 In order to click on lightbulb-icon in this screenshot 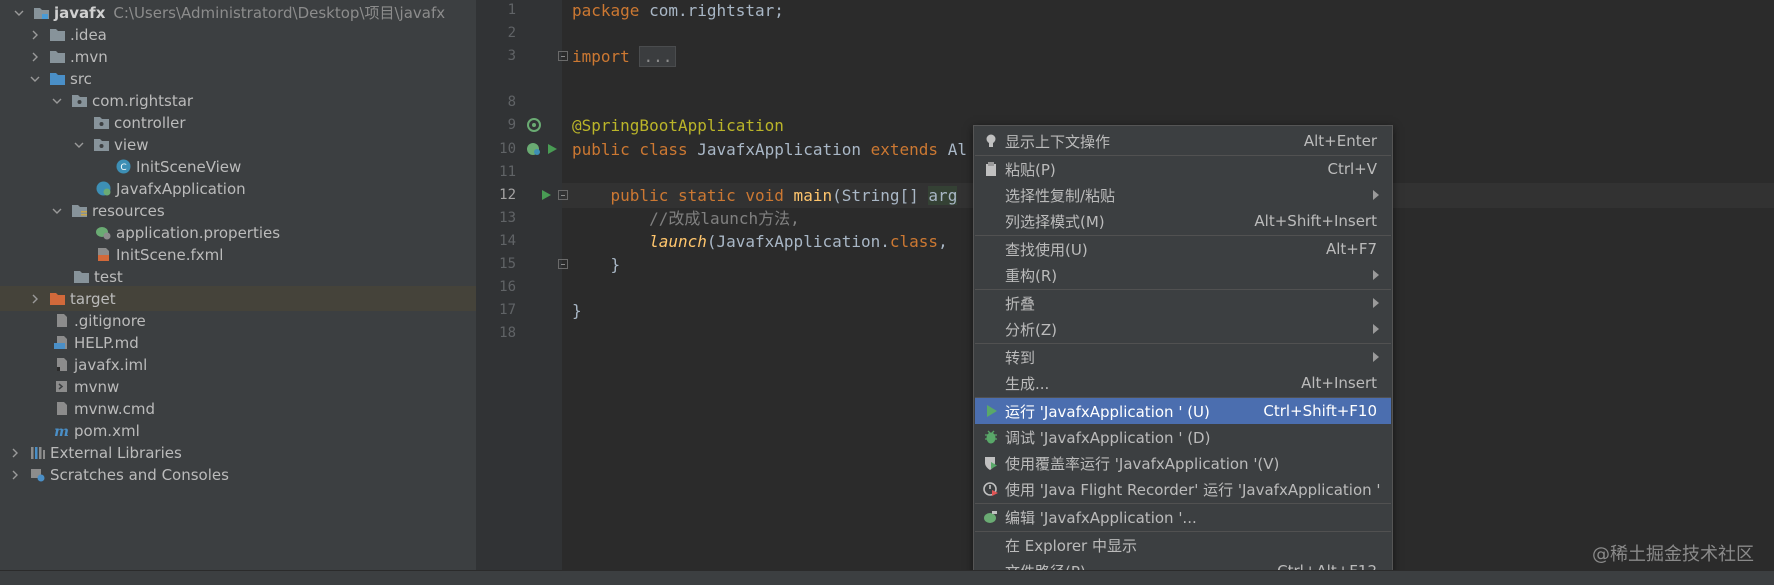, I will do `click(991, 141)`.